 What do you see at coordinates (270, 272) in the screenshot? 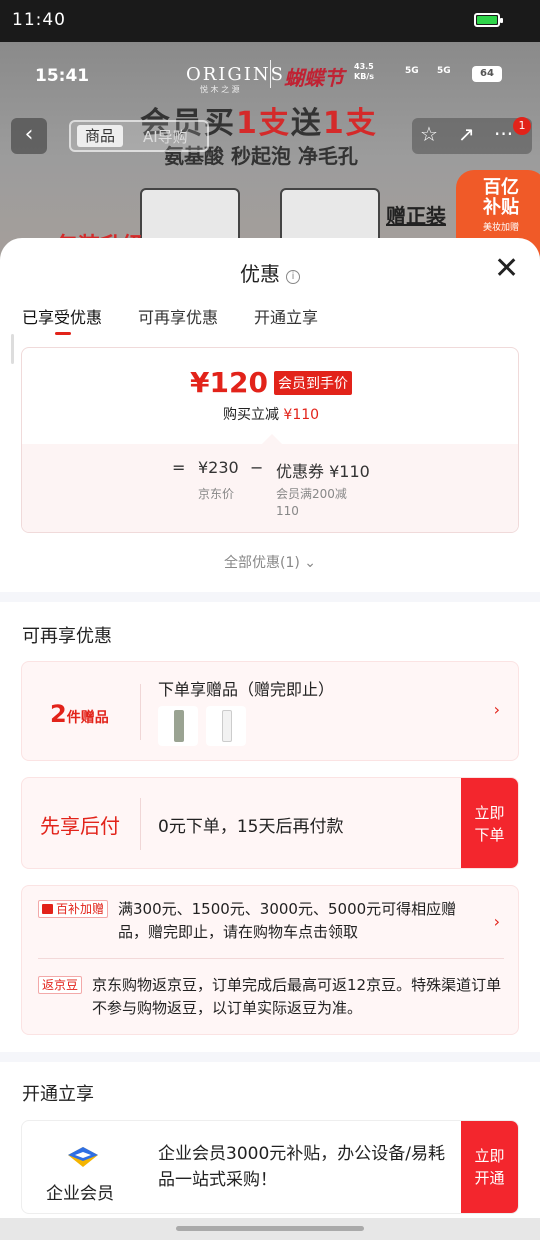
I see `sheet-title: 优惠 i` at bounding box center [270, 272].